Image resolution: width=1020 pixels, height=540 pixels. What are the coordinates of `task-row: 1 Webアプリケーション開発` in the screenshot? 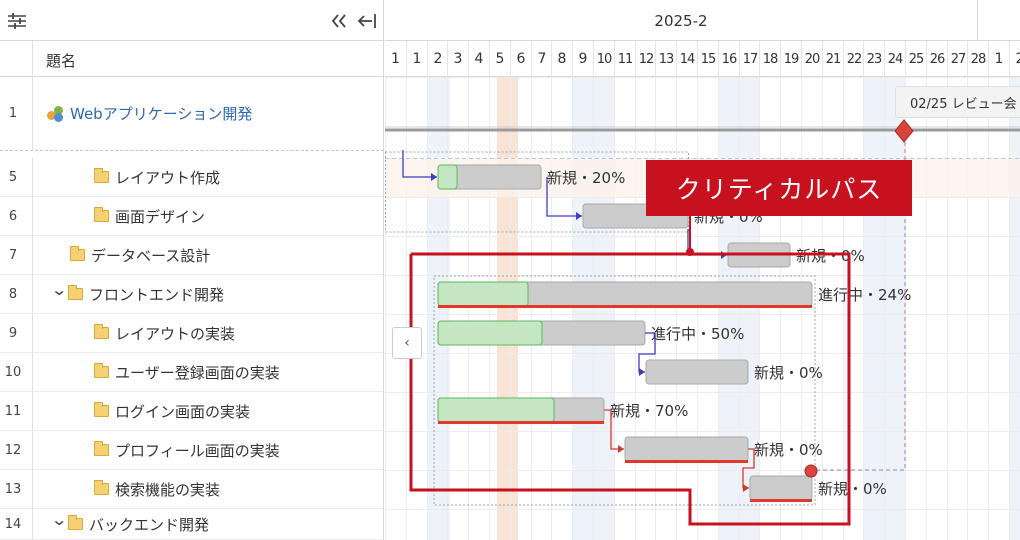 It's located at (191, 114).